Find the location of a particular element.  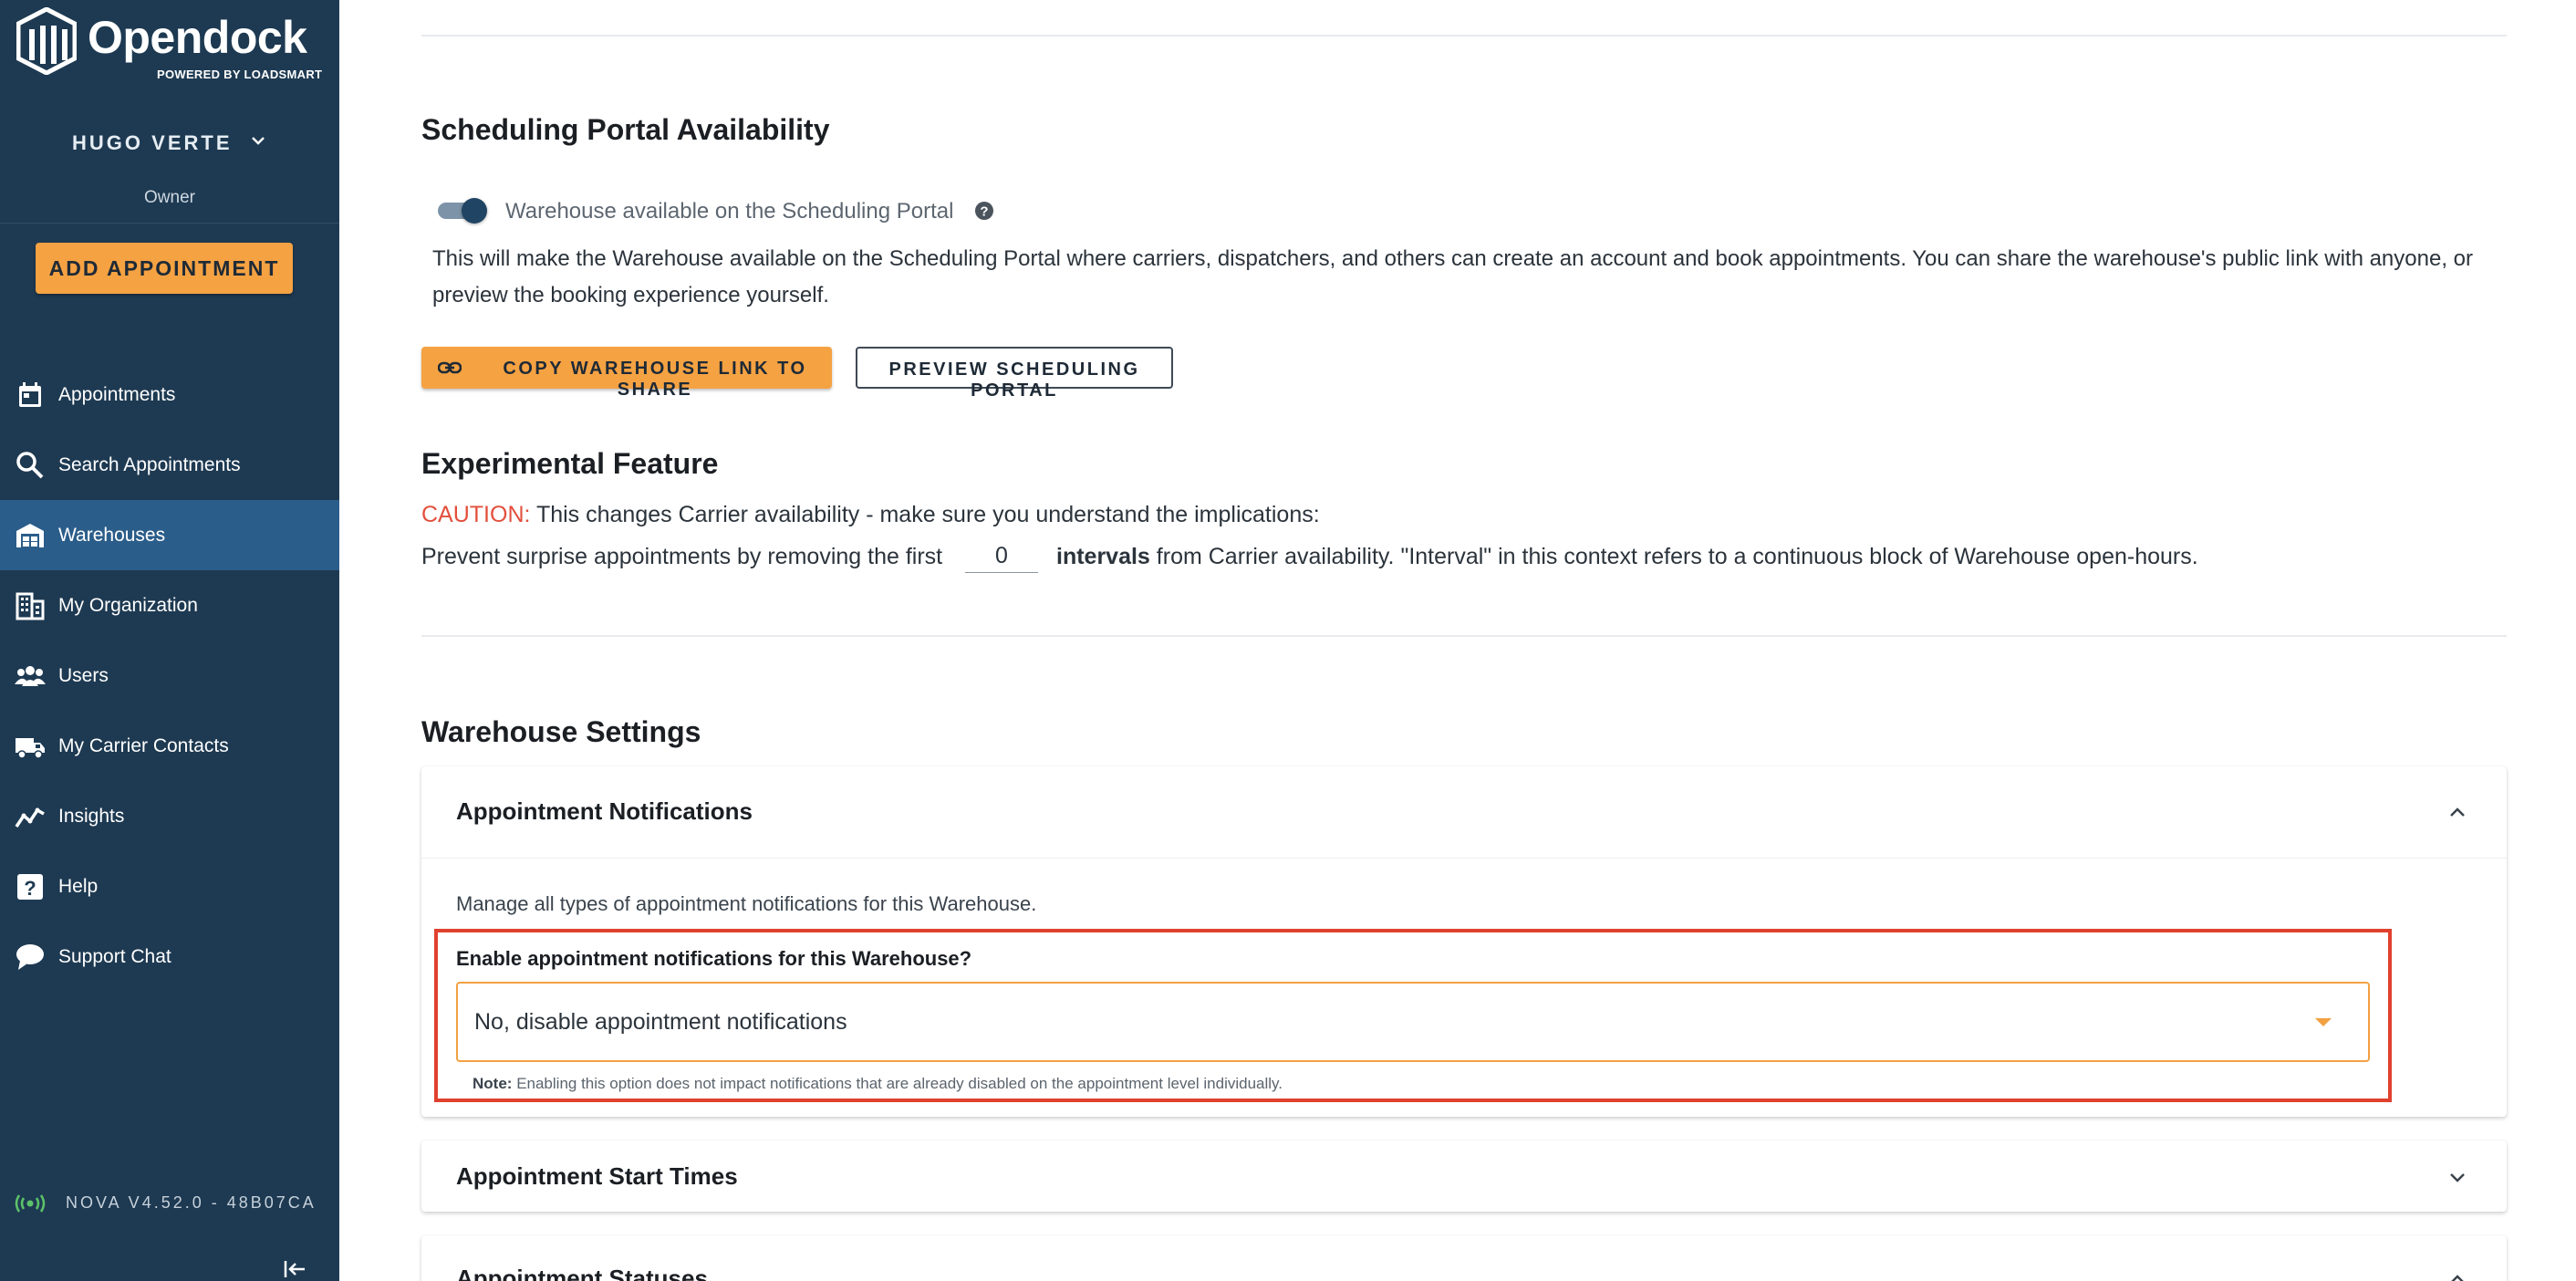

scheduling-portal-toggle is located at coordinates (462, 210).